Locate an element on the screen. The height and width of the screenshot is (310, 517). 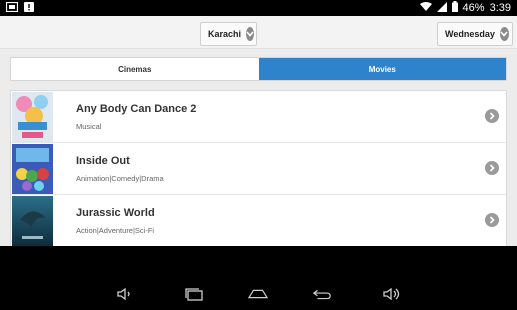
day-select-value: Wednesday is located at coordinates (470, 34).